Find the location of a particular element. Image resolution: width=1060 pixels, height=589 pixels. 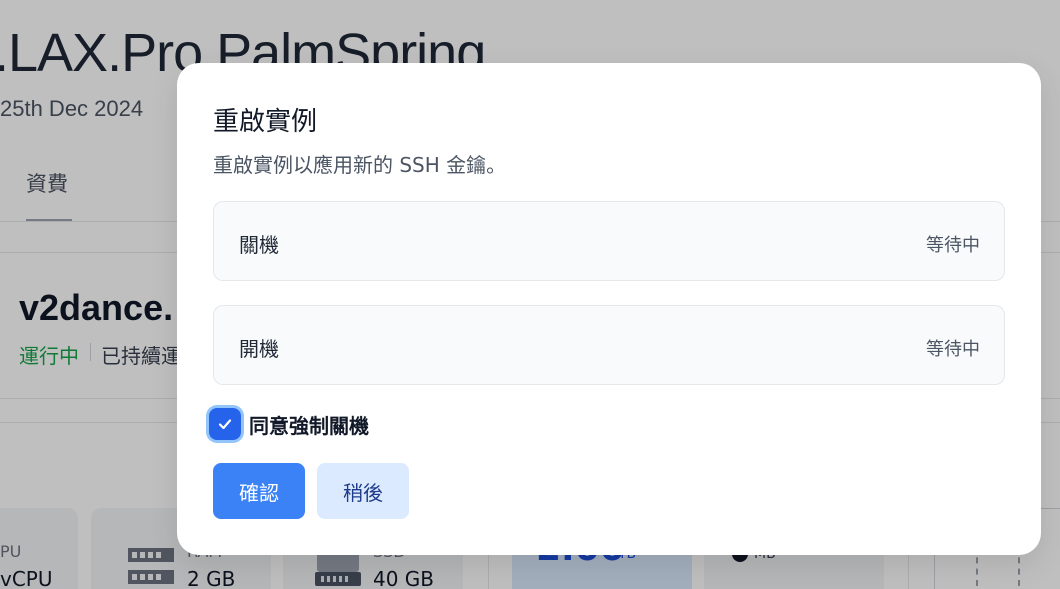

step-boot: 開機 等待中 is located at coordinates (609, 345).